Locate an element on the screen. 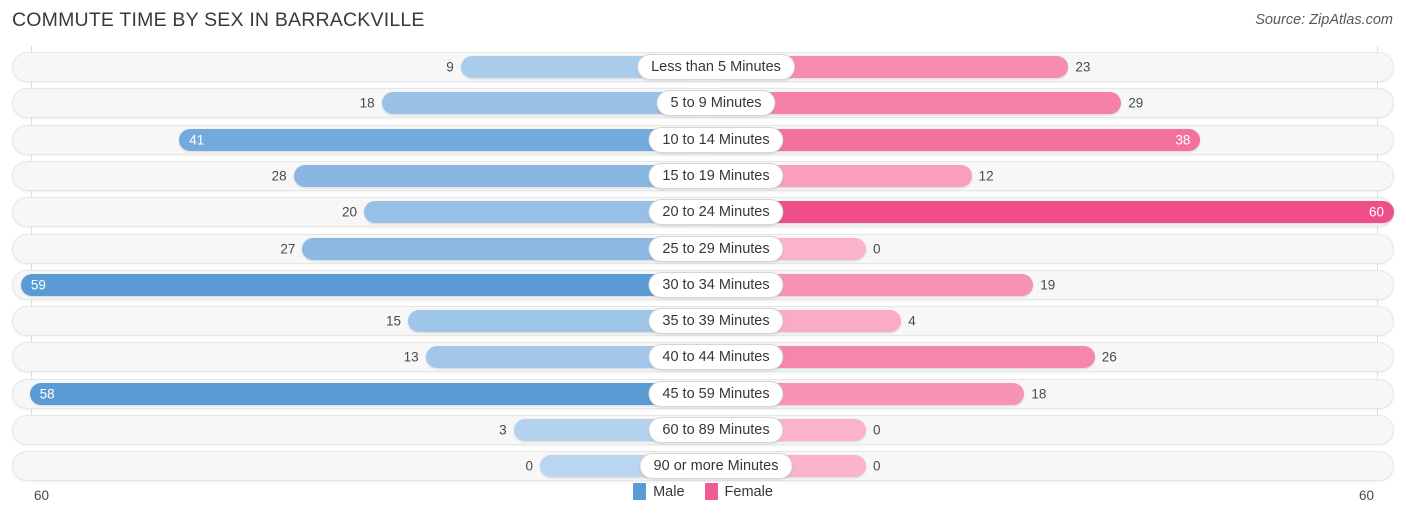 The height and width of the screenshot is (522, 1406). bar-male: 58 is located at coordinates (359, 393).